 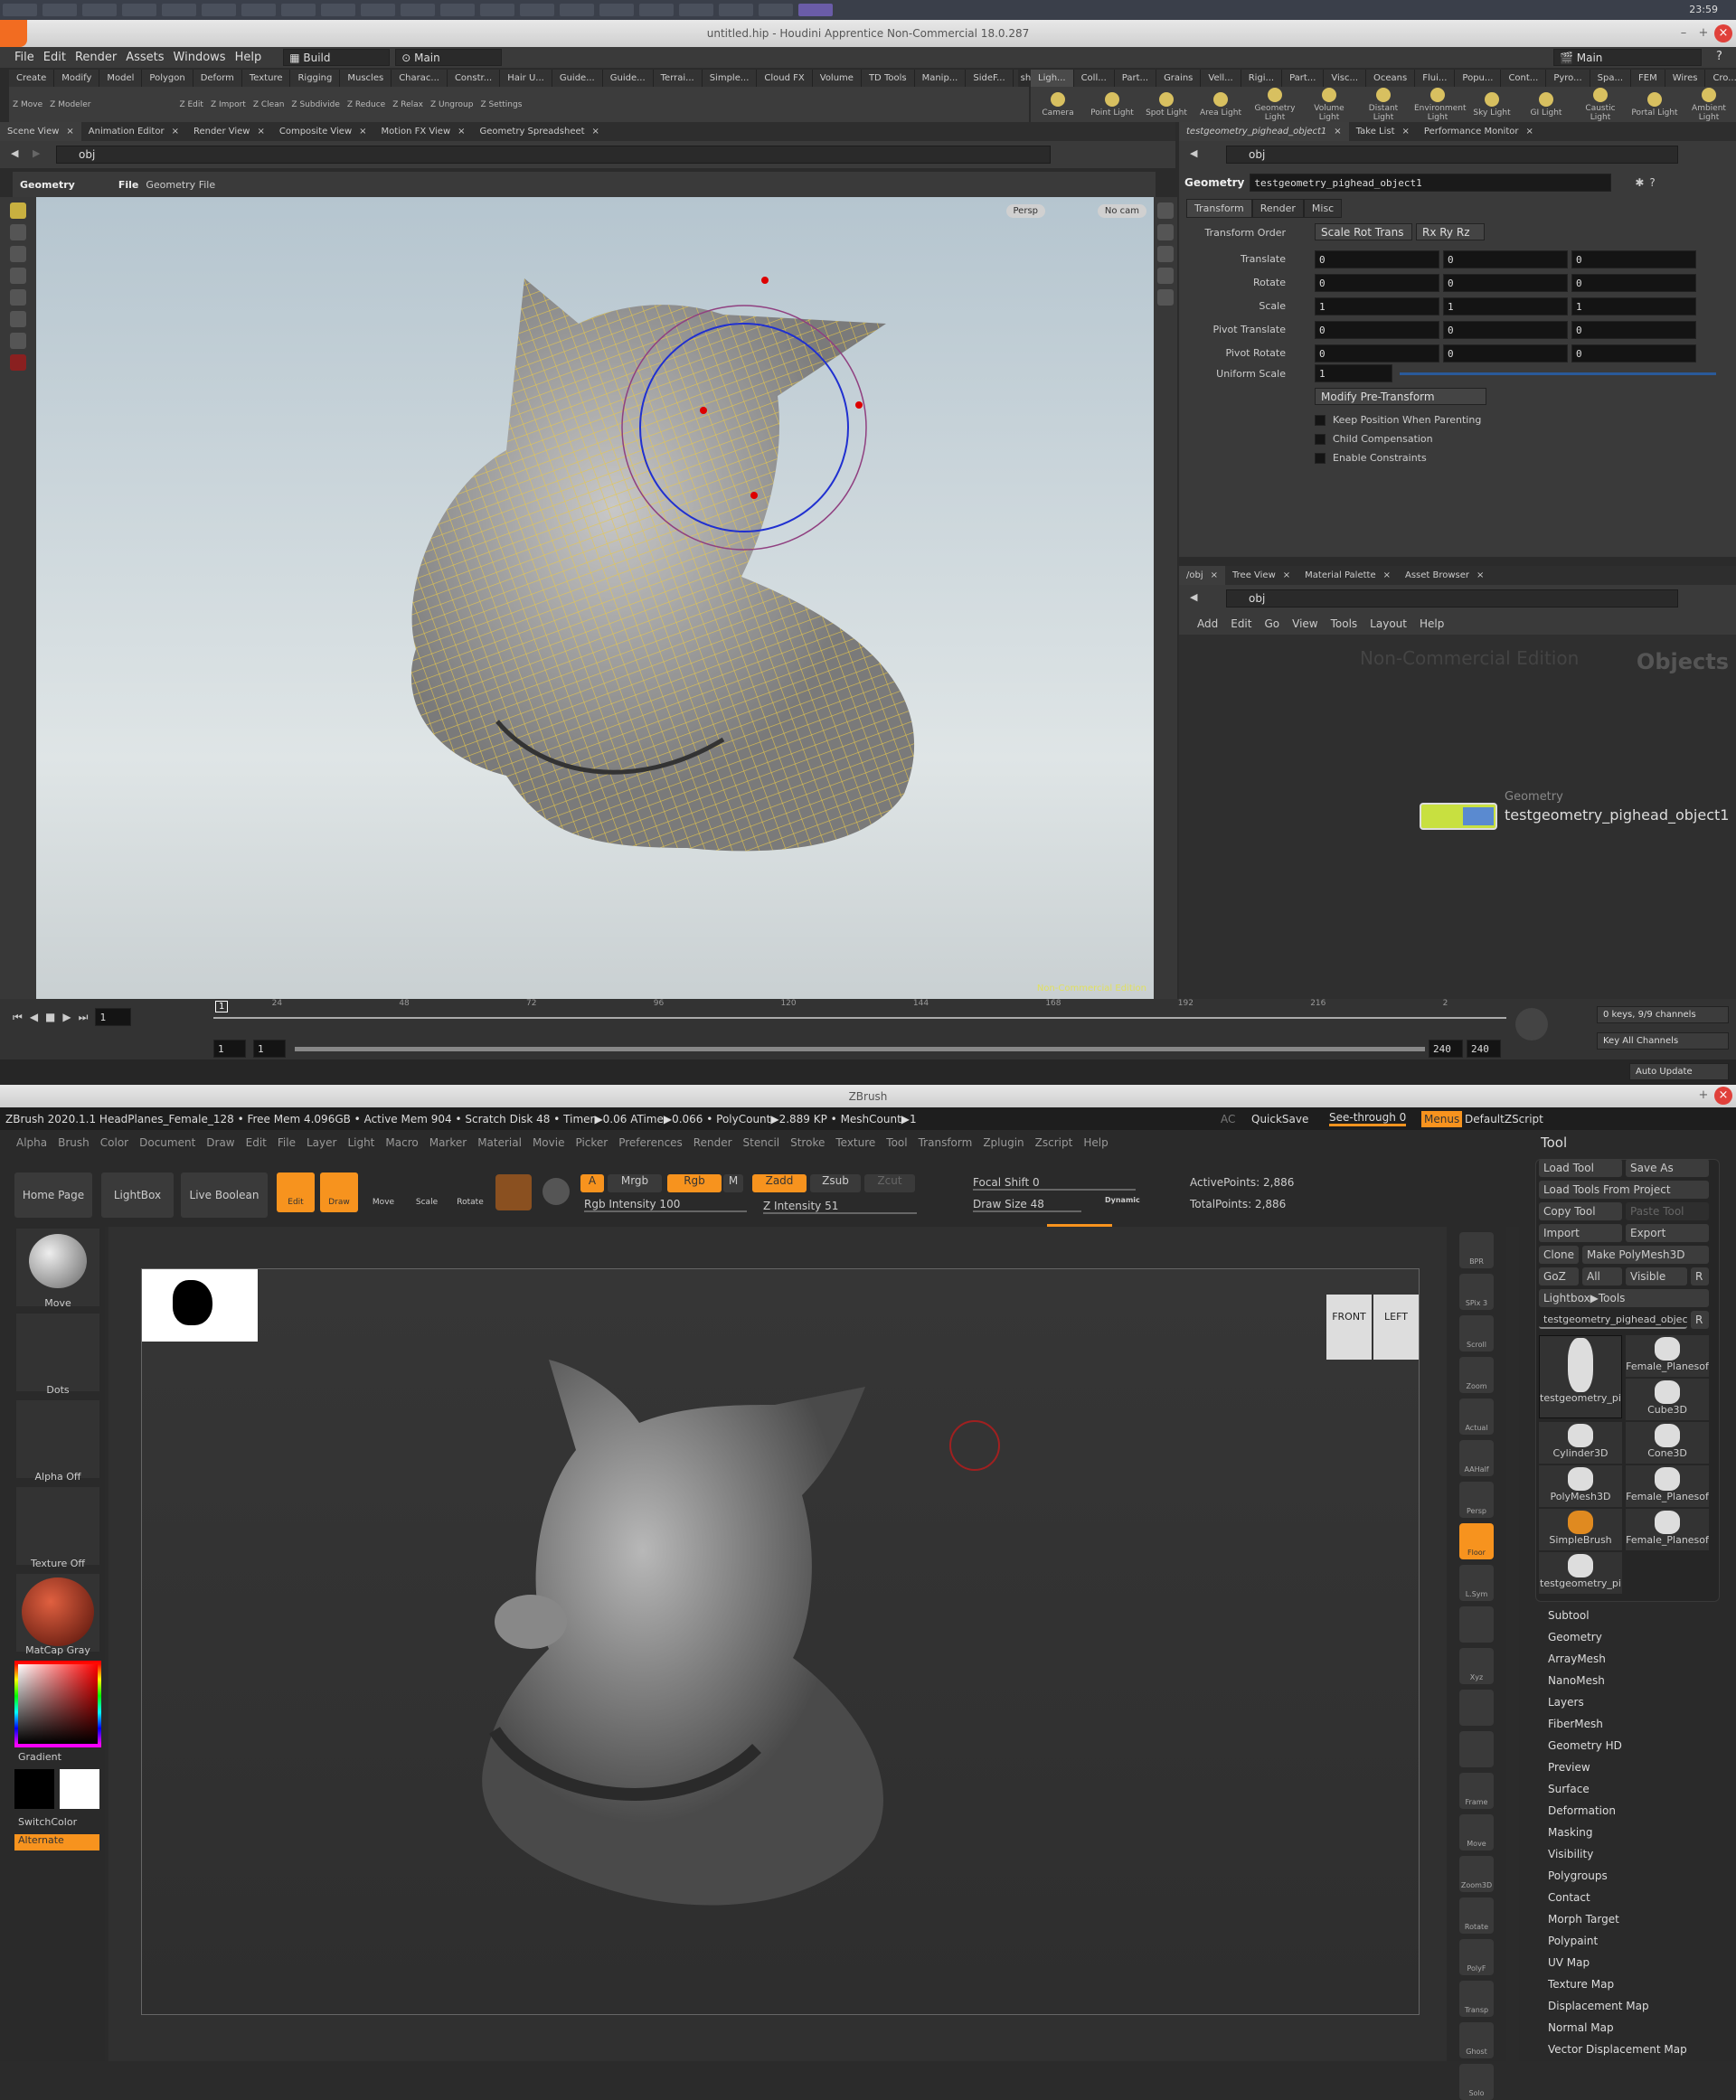 I want to click on zsub-button: Zsub, so click(x=836, y=1183).